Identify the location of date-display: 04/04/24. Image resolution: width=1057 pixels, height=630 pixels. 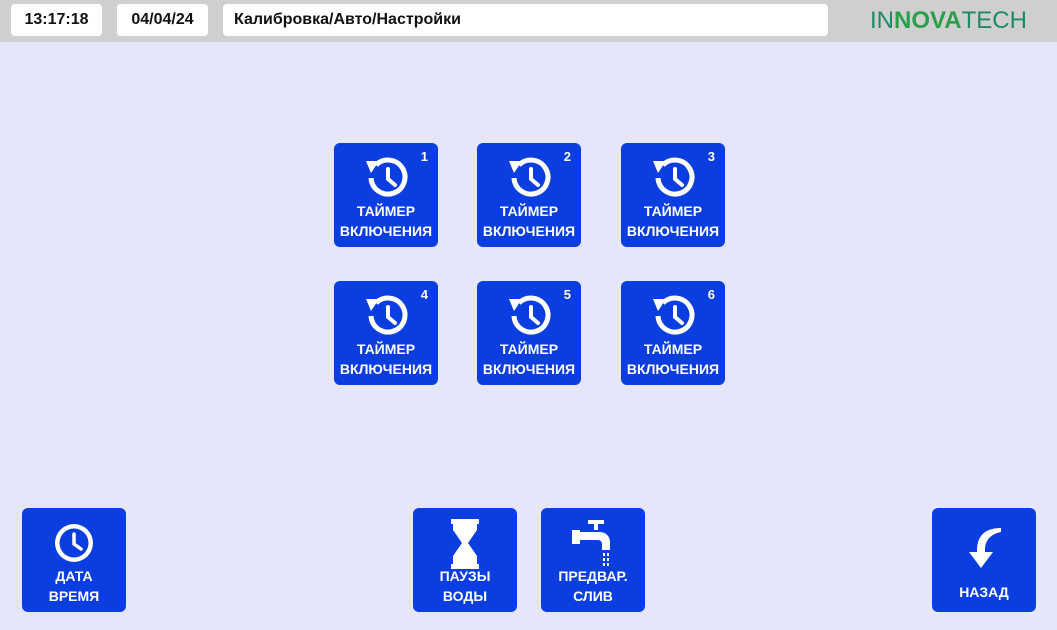
(162, 20).